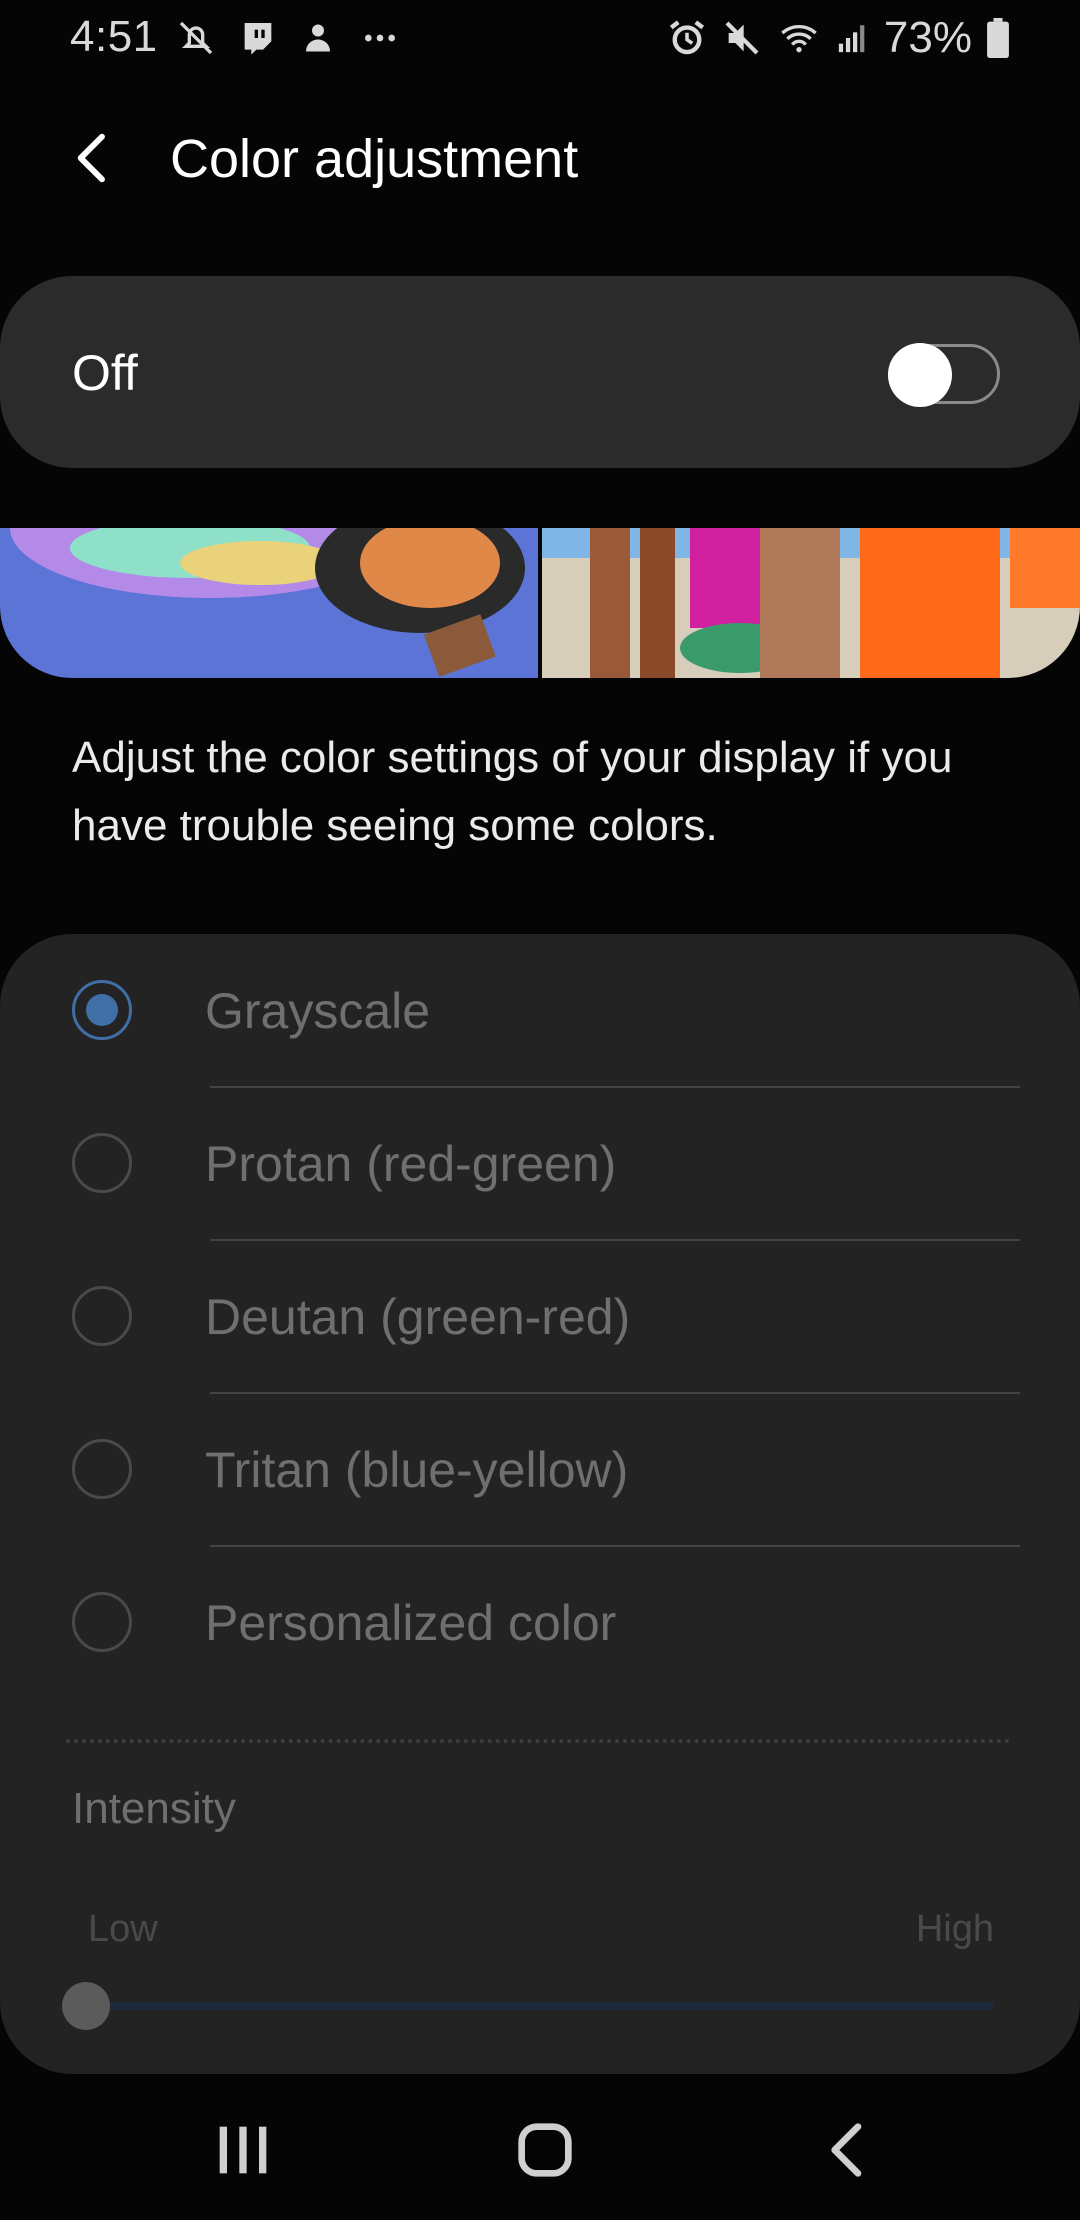  Describe the element at coordinates (380, 38) in the screenshot. I see `more-dots-icon` at that location.